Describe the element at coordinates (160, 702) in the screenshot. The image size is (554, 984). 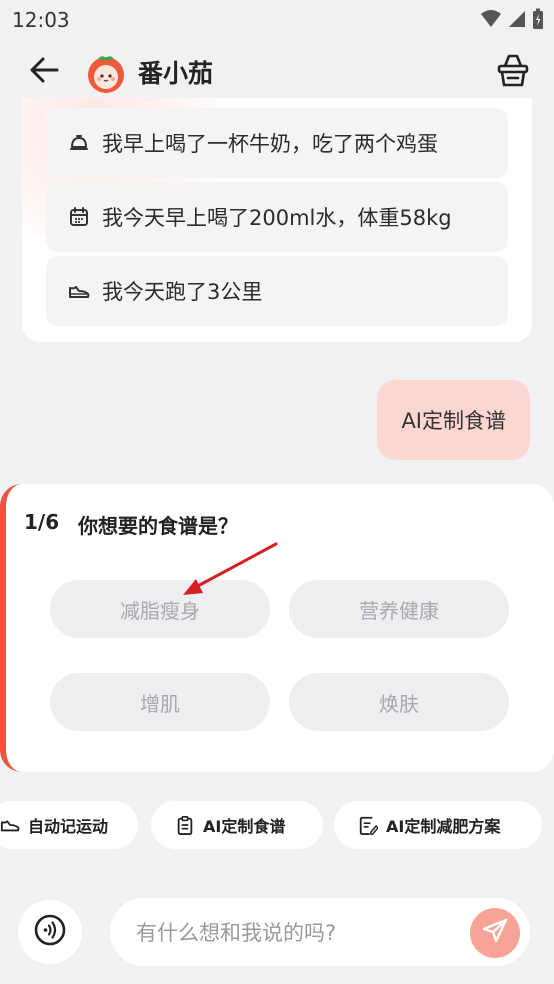
I see `option-button: 增肌` at that location.